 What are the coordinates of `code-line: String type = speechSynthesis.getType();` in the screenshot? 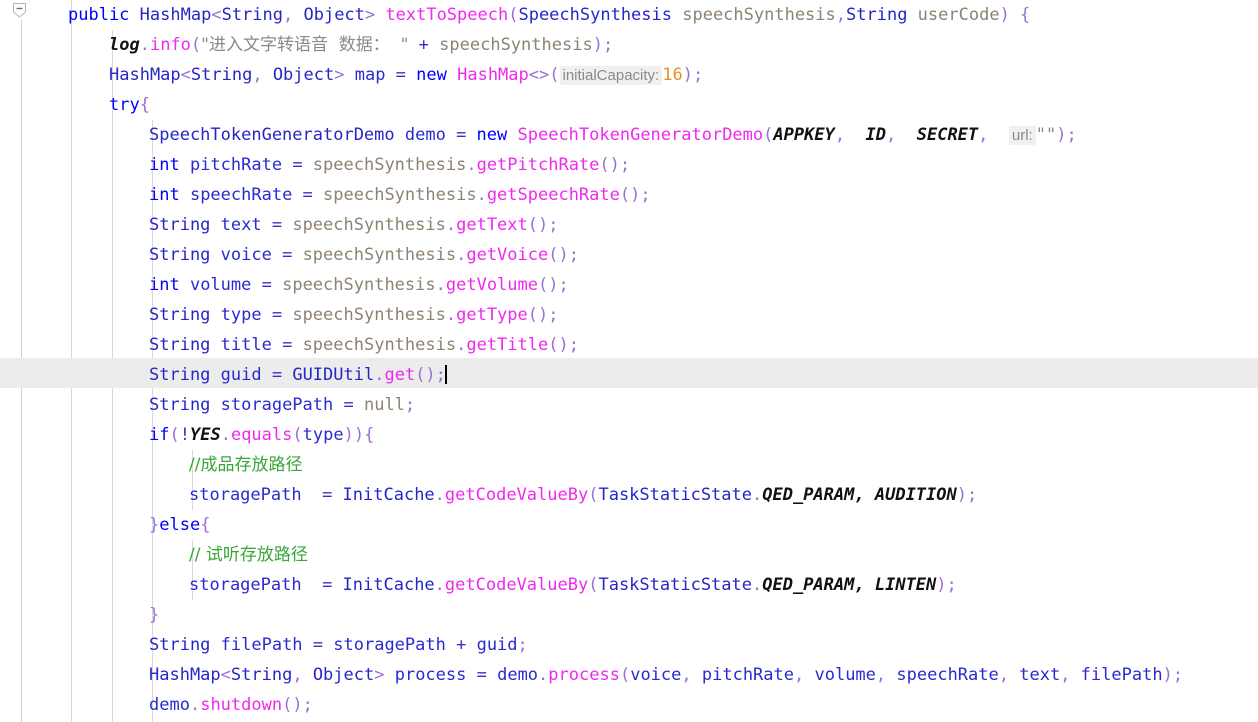 It's located at (354, 315).